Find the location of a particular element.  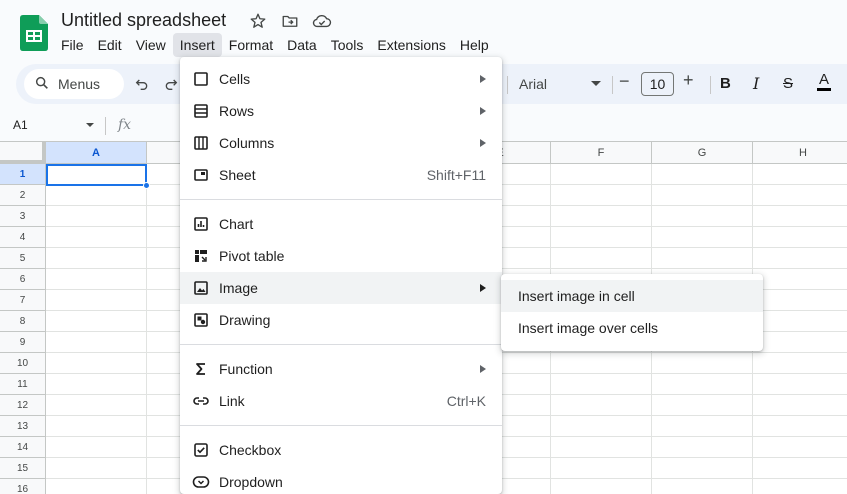

menu-tools: Tools is located at coordinates (347, 45).